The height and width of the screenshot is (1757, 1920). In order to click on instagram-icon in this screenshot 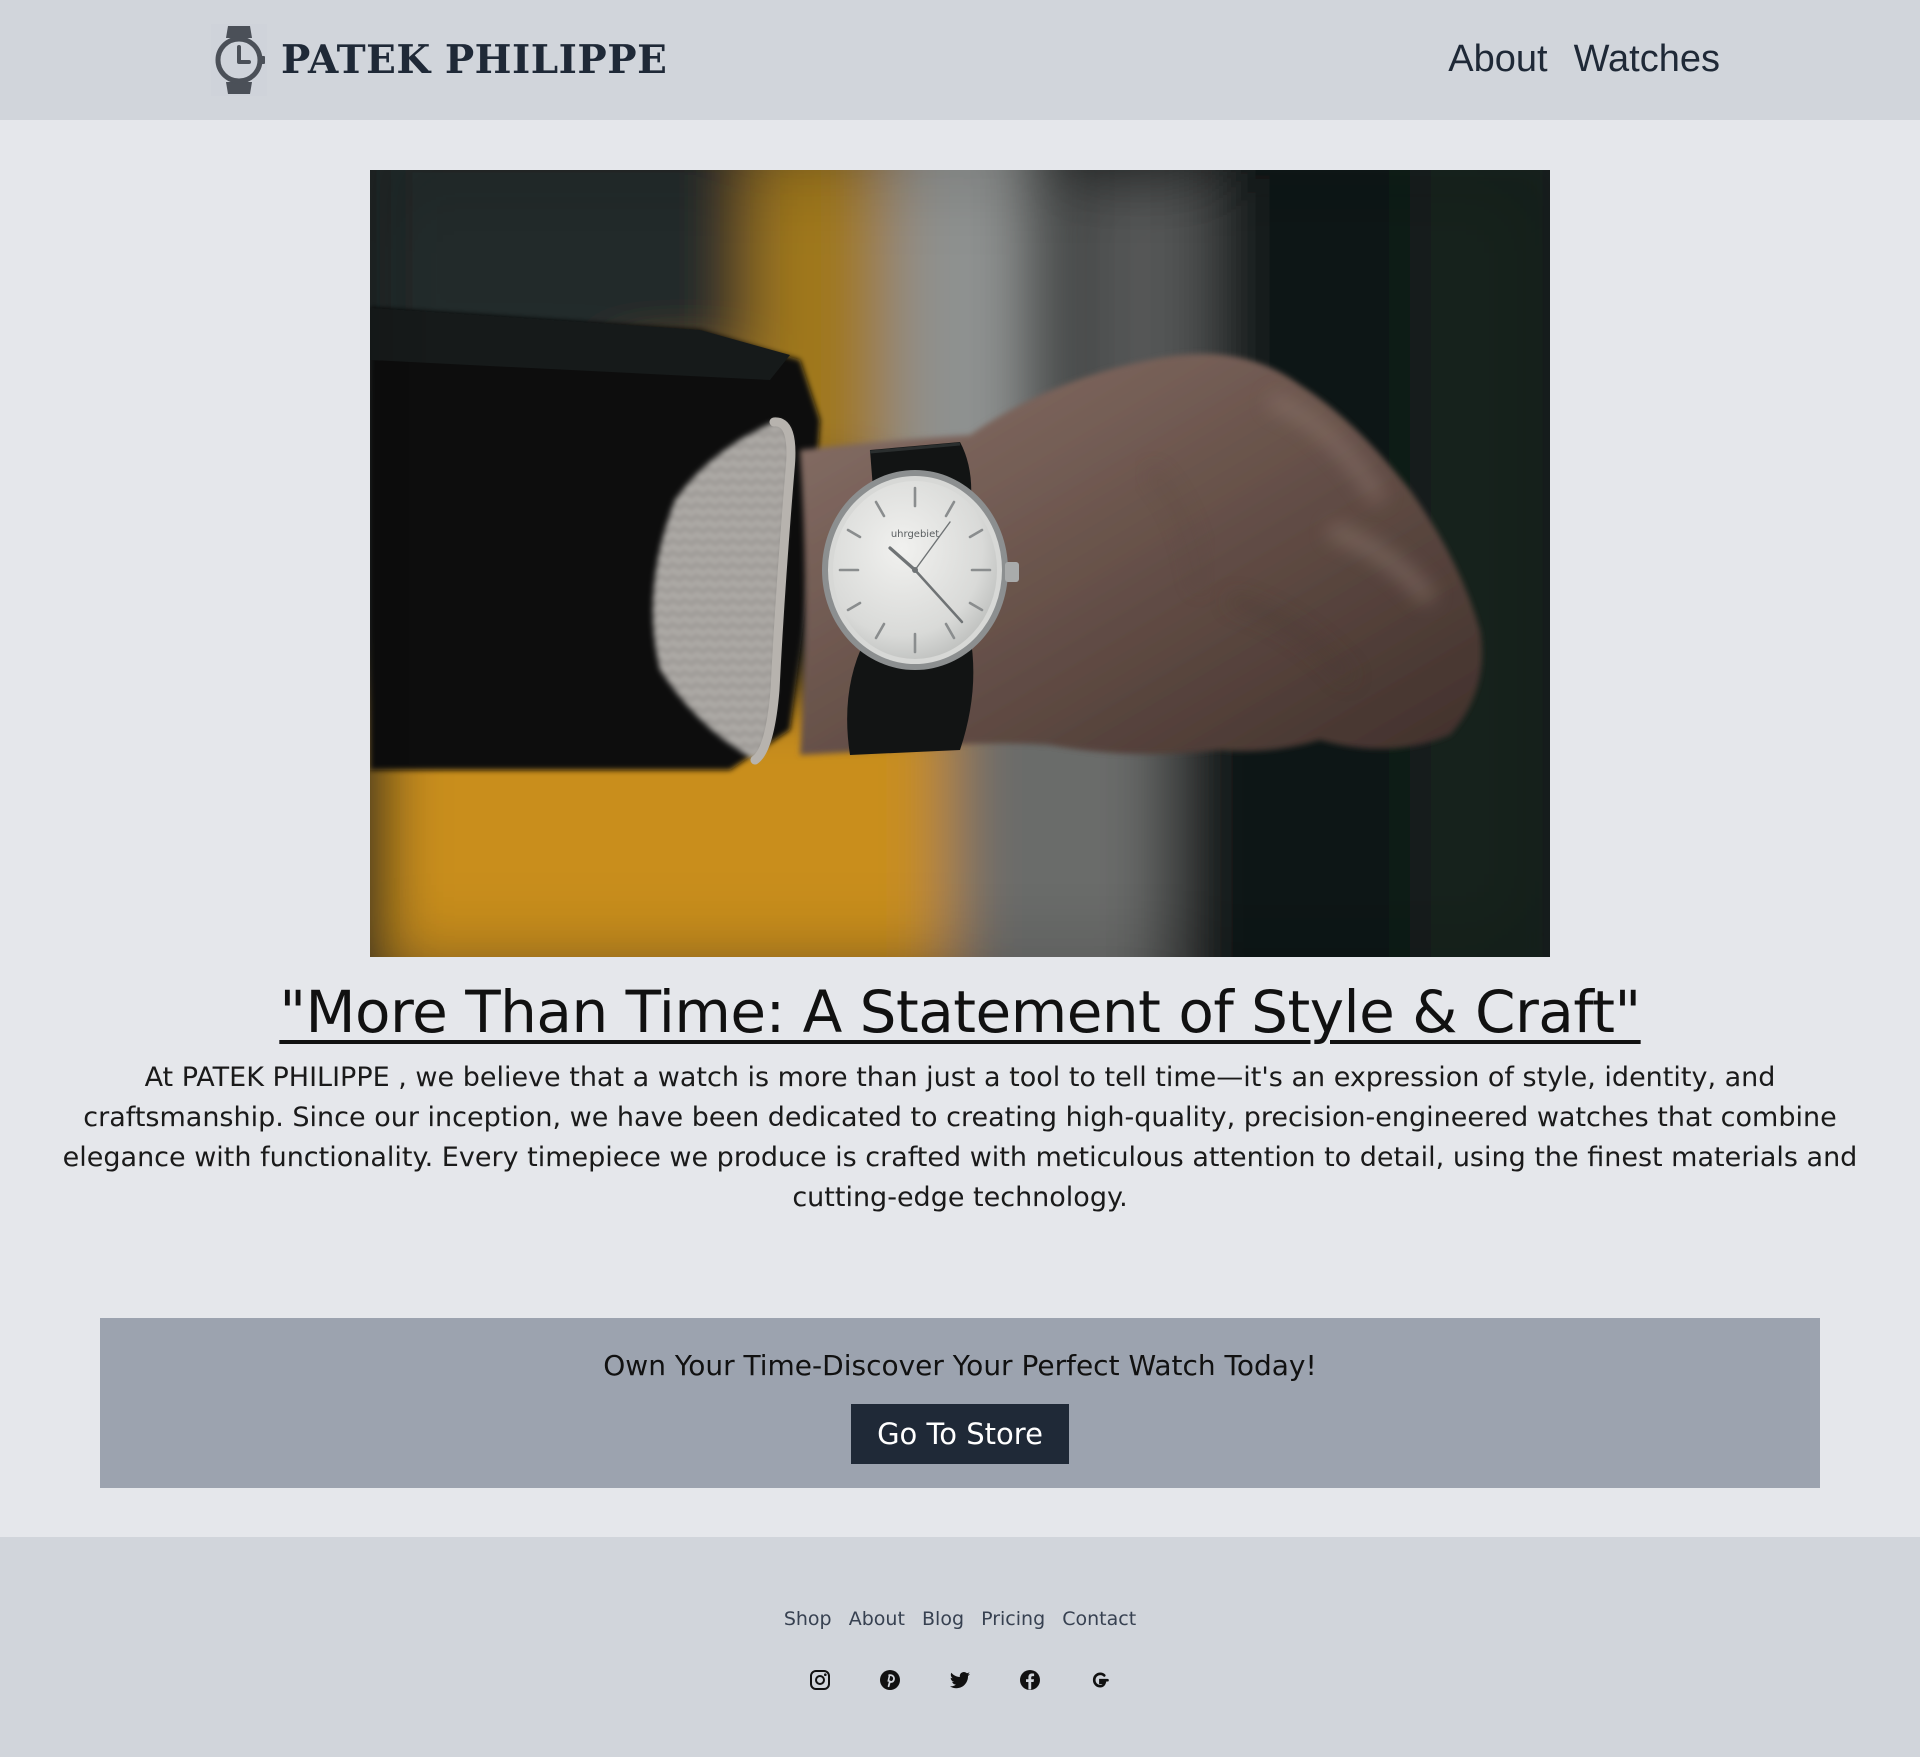, I will do `click(820, 1680)`.